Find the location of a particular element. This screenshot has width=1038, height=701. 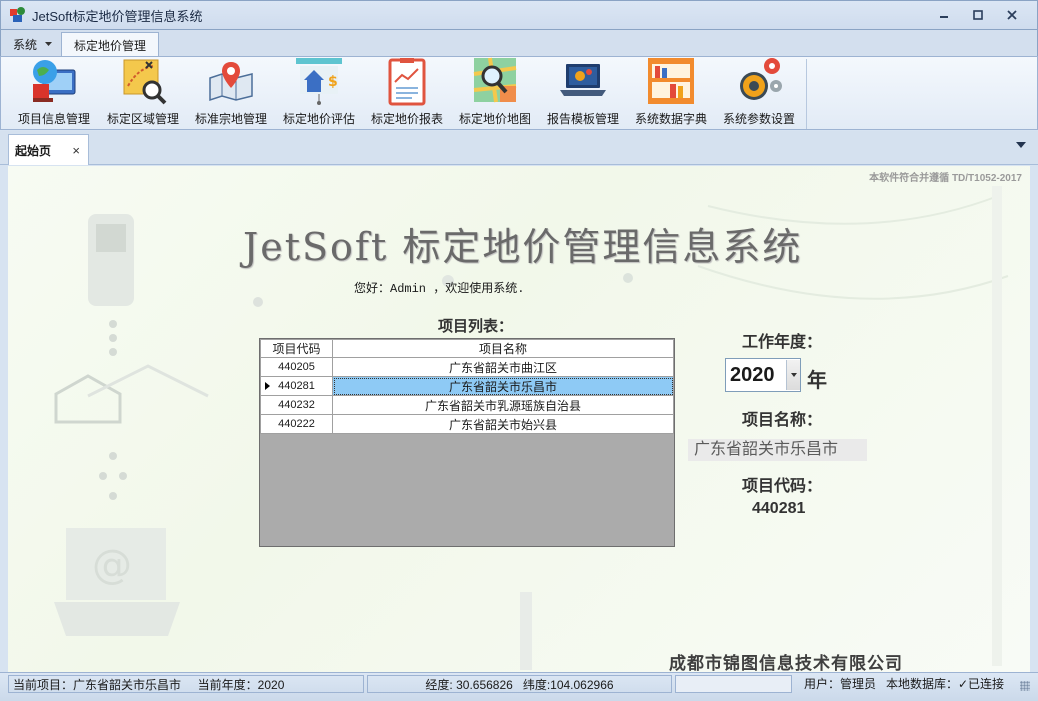

button-label: 系统数据字典 is located at coordinates (670, 119).